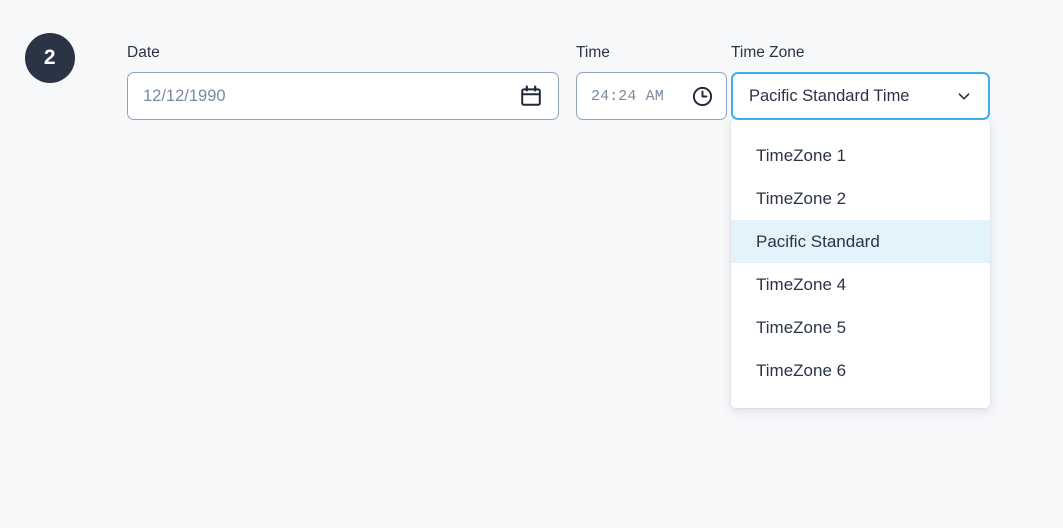 Image resolution: width=1063 pixels, height=528 pixels. Describe the element at coordinates (801, 155) in the screenshot. I see `timezone-option-label: TimeZone 1` at that location.